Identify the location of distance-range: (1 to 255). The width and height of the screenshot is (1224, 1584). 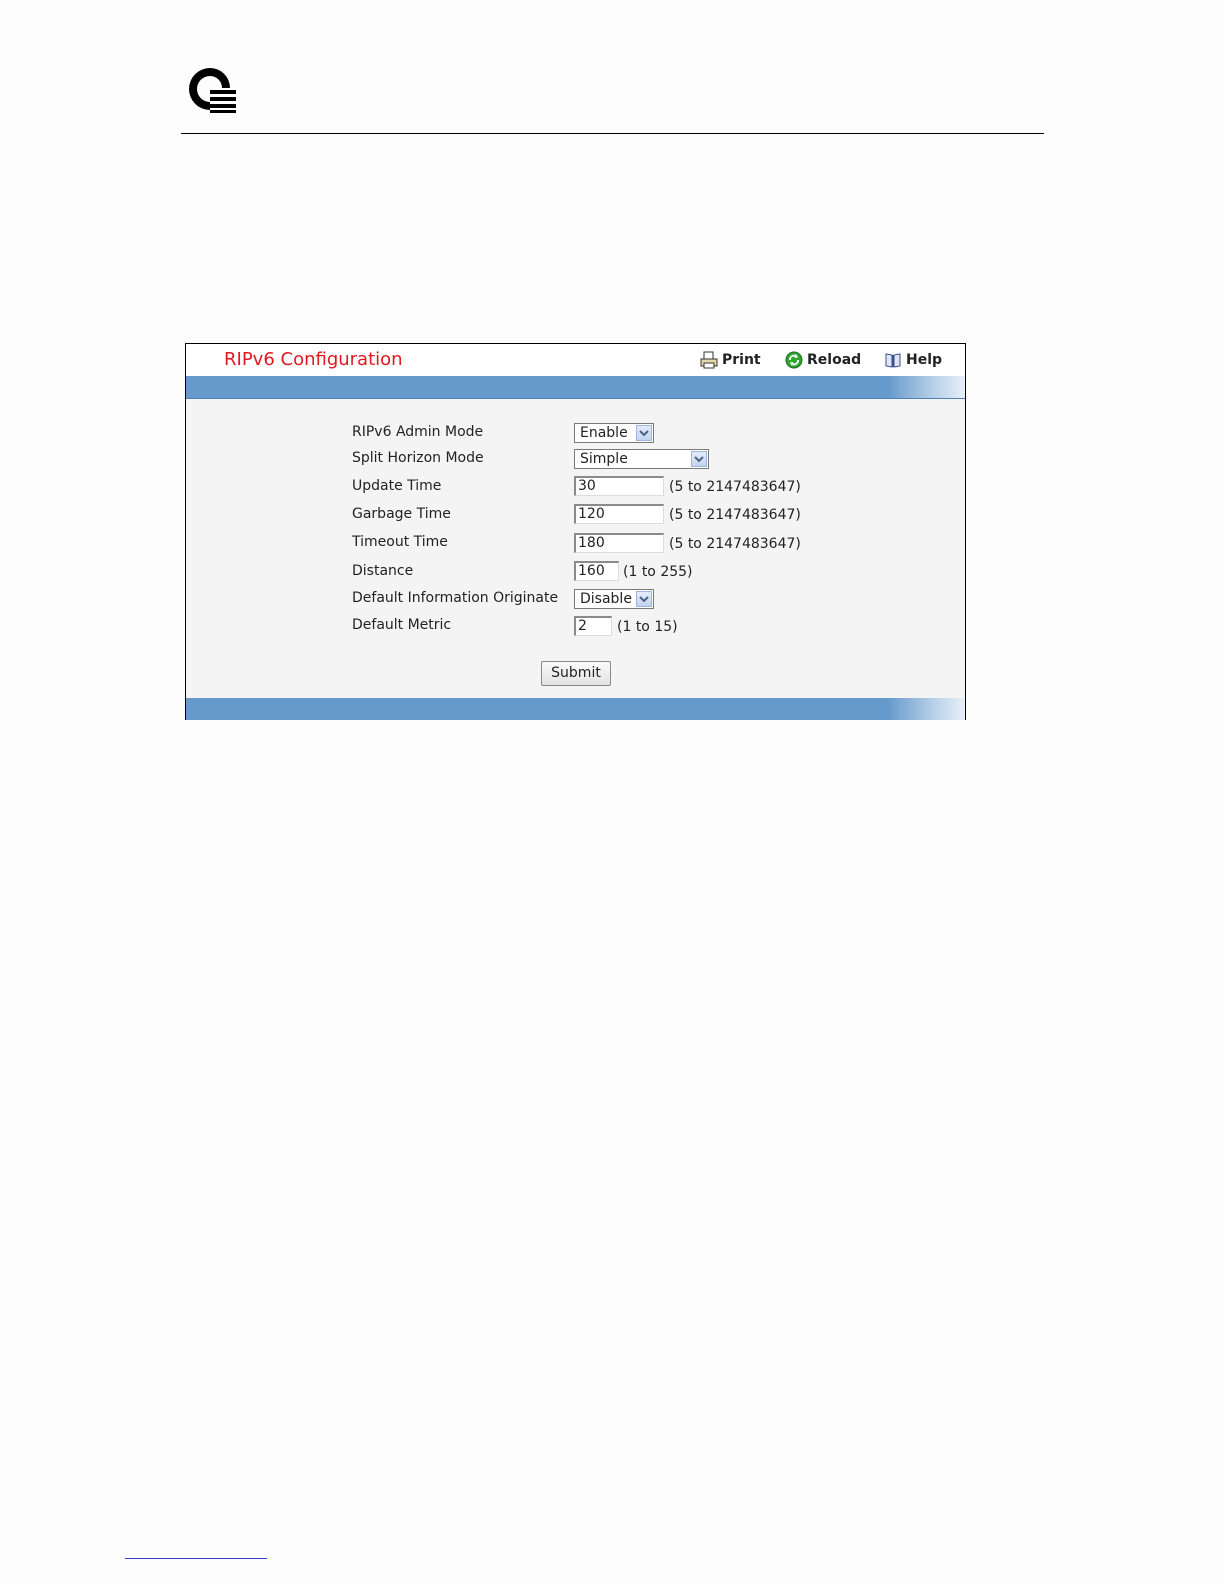
(658, 572).